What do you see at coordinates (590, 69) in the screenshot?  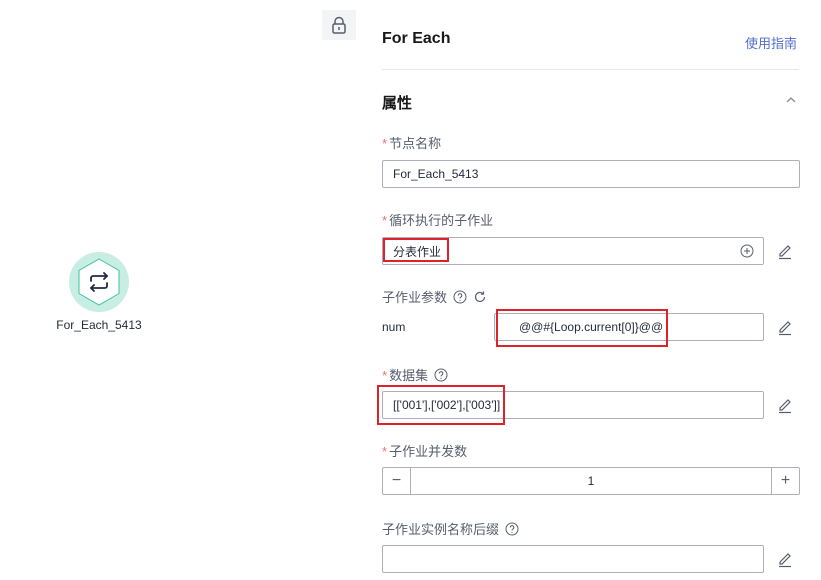 I see `divider` at bounding box center [590, 69].